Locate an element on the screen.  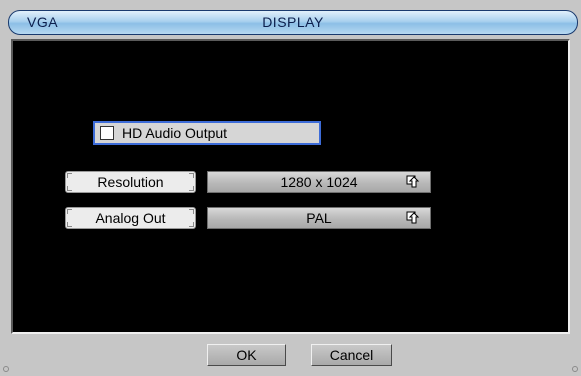
resolution-value: 1280 x 1024 is located at coordinates (319, 182).